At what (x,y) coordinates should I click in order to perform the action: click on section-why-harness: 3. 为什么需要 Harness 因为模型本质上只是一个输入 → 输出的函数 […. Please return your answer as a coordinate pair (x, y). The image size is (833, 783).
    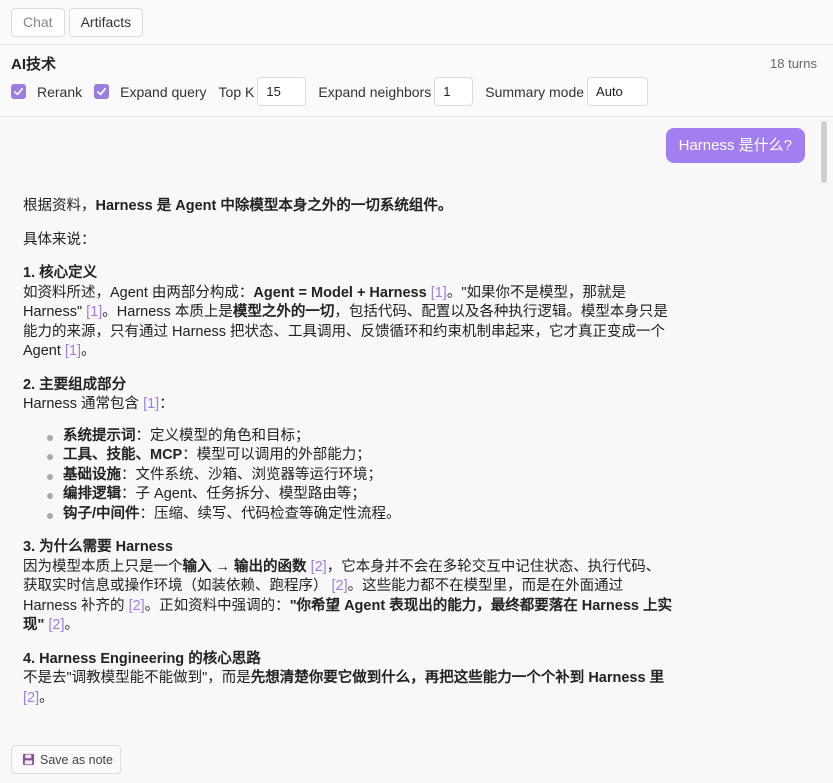
    Looking at the image, I should click on (347, 586).